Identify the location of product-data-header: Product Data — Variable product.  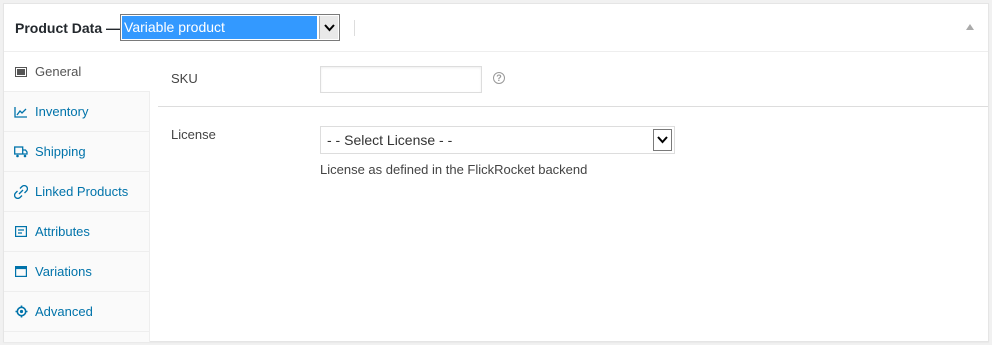
(496, 28).